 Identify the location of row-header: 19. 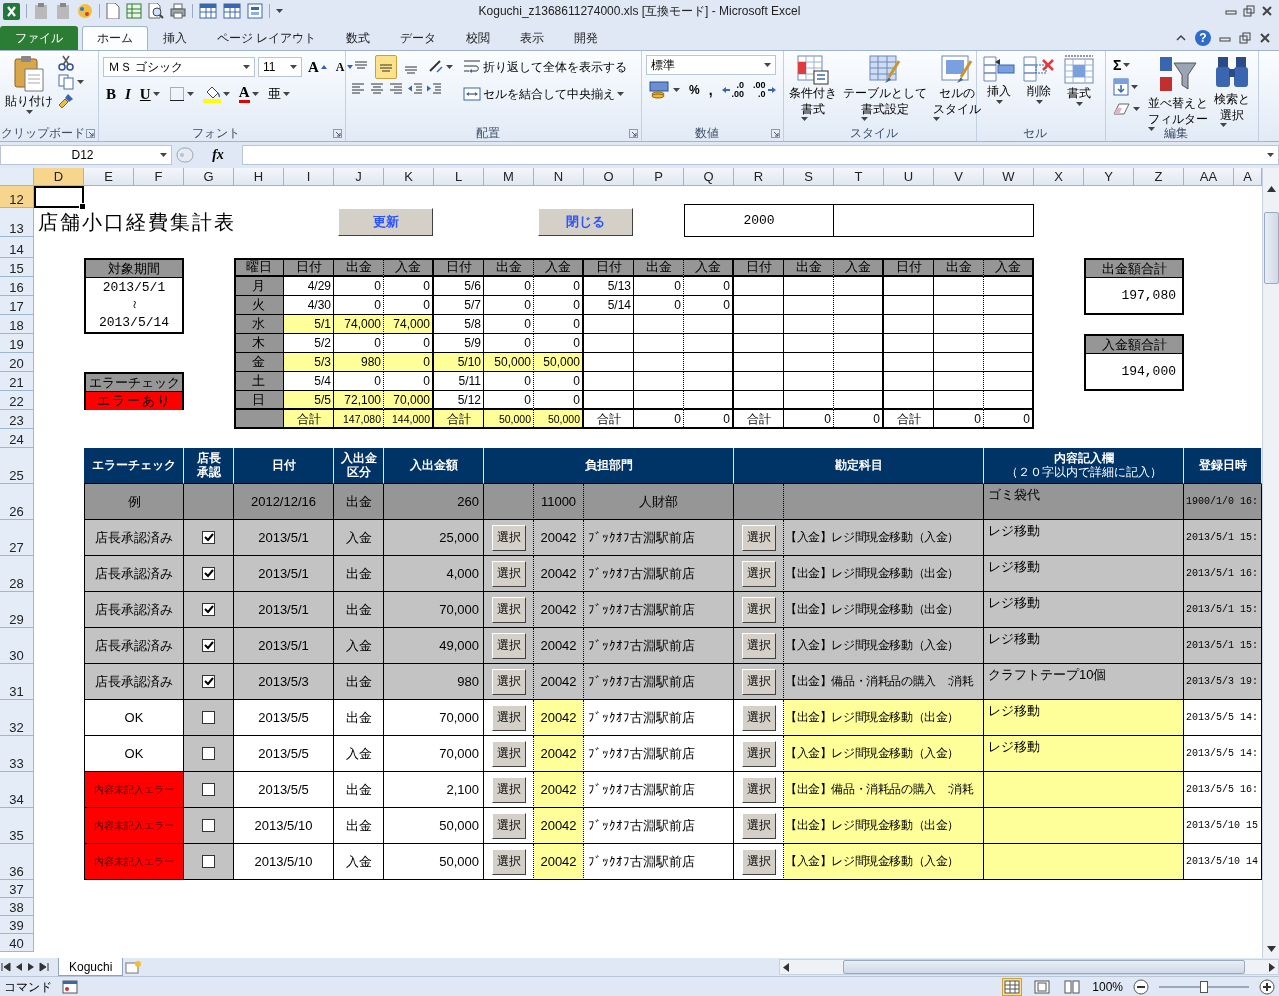
(17, 343).